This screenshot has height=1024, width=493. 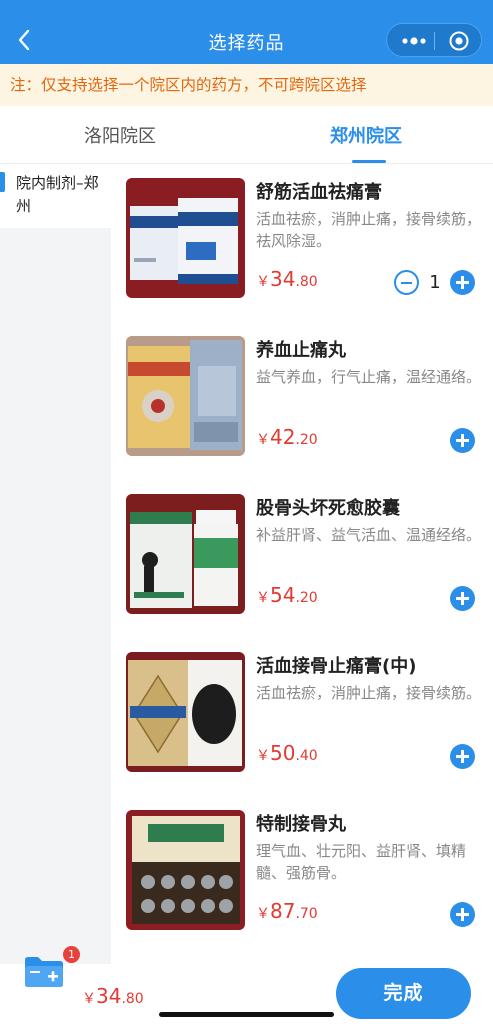 I want to click on price-integer: 34, so click(x=283, y=279).